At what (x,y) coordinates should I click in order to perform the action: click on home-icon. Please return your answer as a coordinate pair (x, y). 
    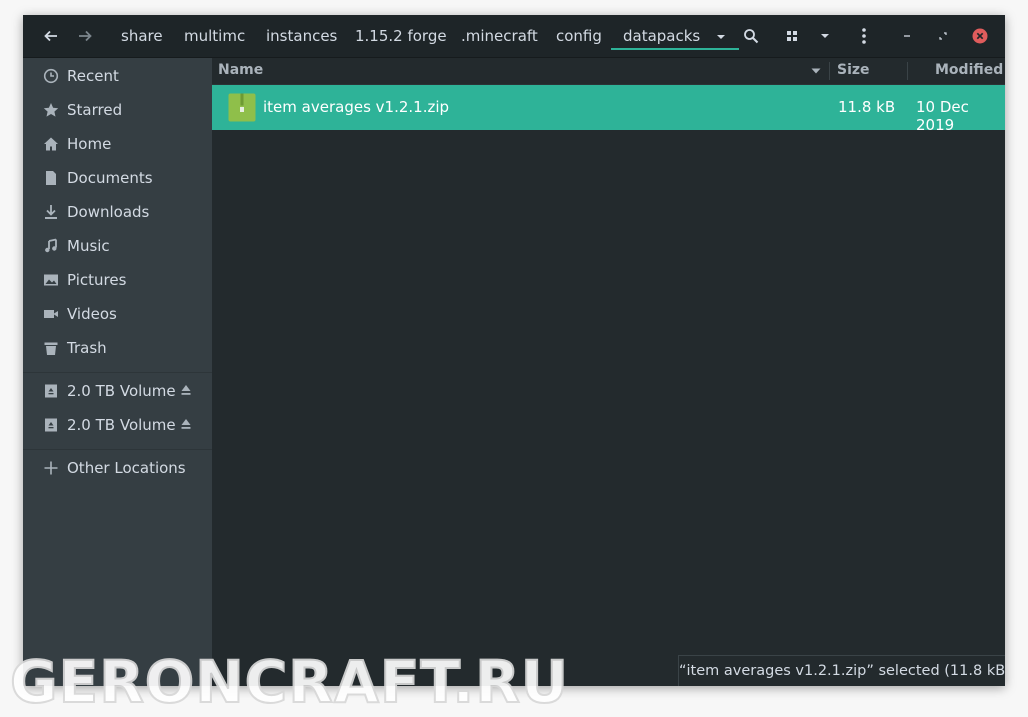
    Looking at the image, I should click on (51, 144).